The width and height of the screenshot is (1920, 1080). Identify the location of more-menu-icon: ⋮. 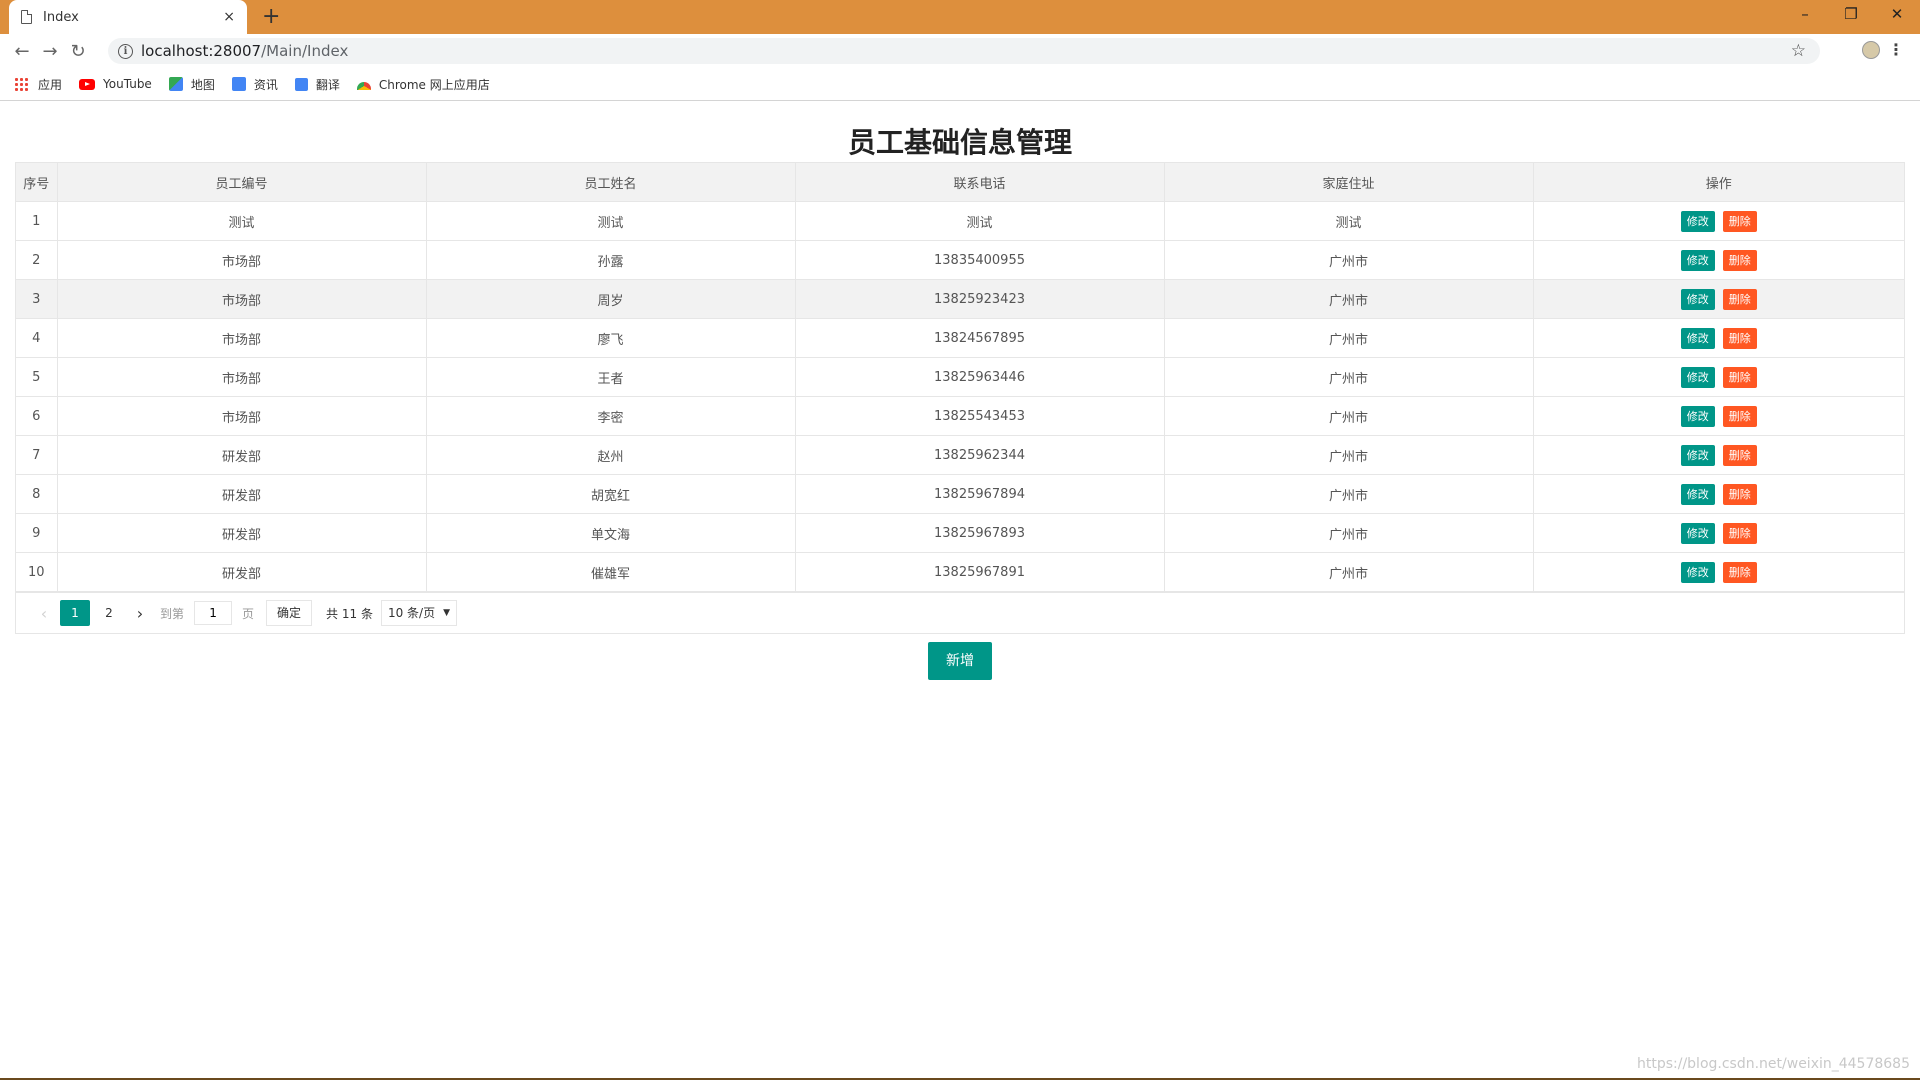
(1896, 49).